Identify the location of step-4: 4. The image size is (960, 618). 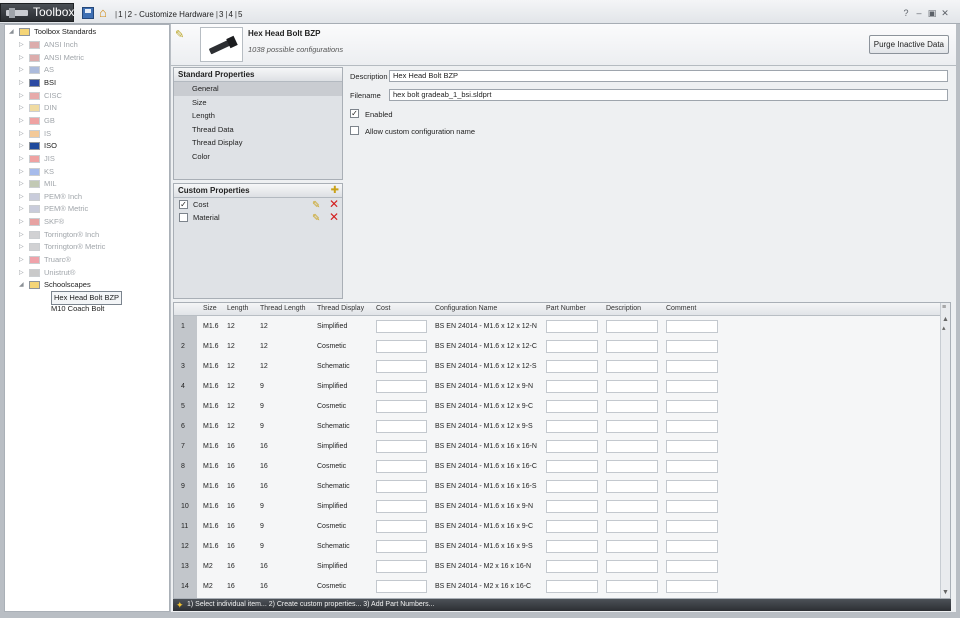
(230, 14).